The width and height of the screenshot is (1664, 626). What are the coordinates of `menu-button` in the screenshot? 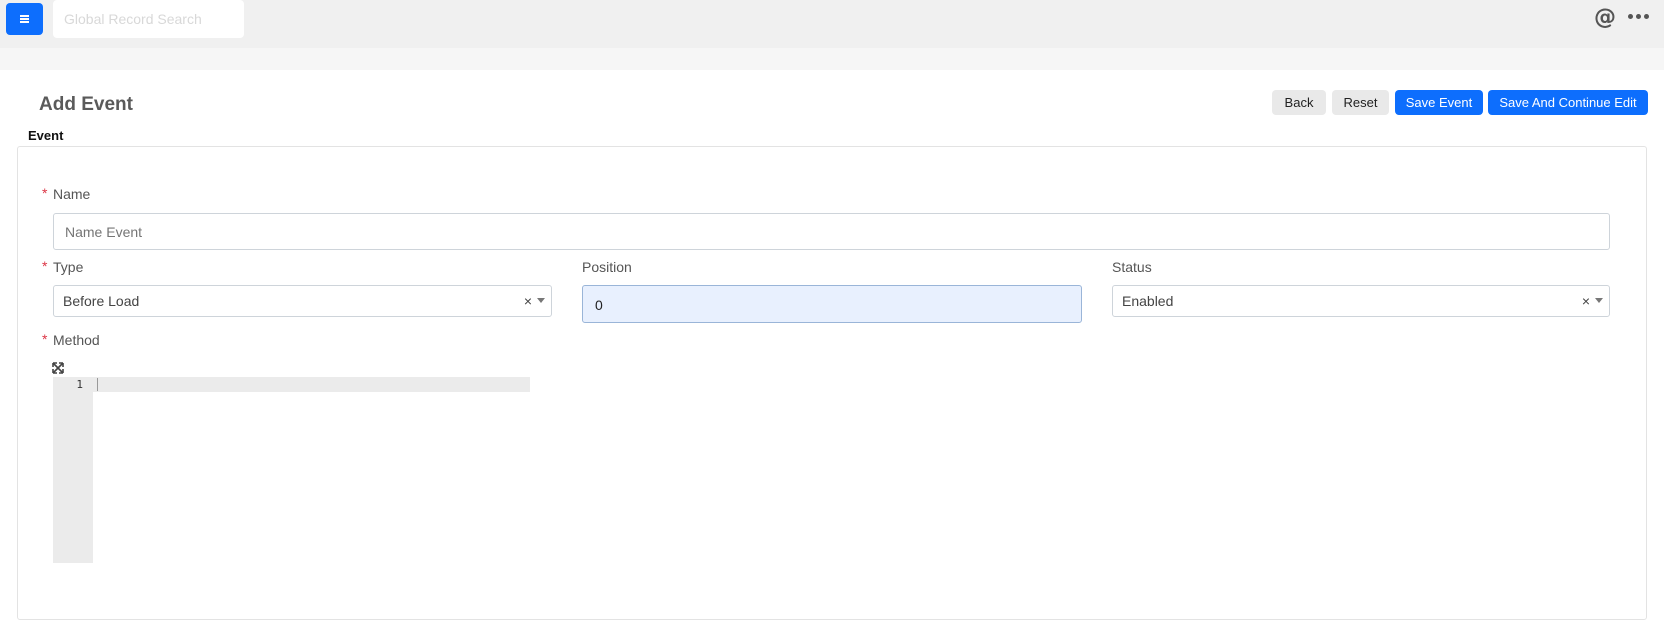 It's located at (24, 19).